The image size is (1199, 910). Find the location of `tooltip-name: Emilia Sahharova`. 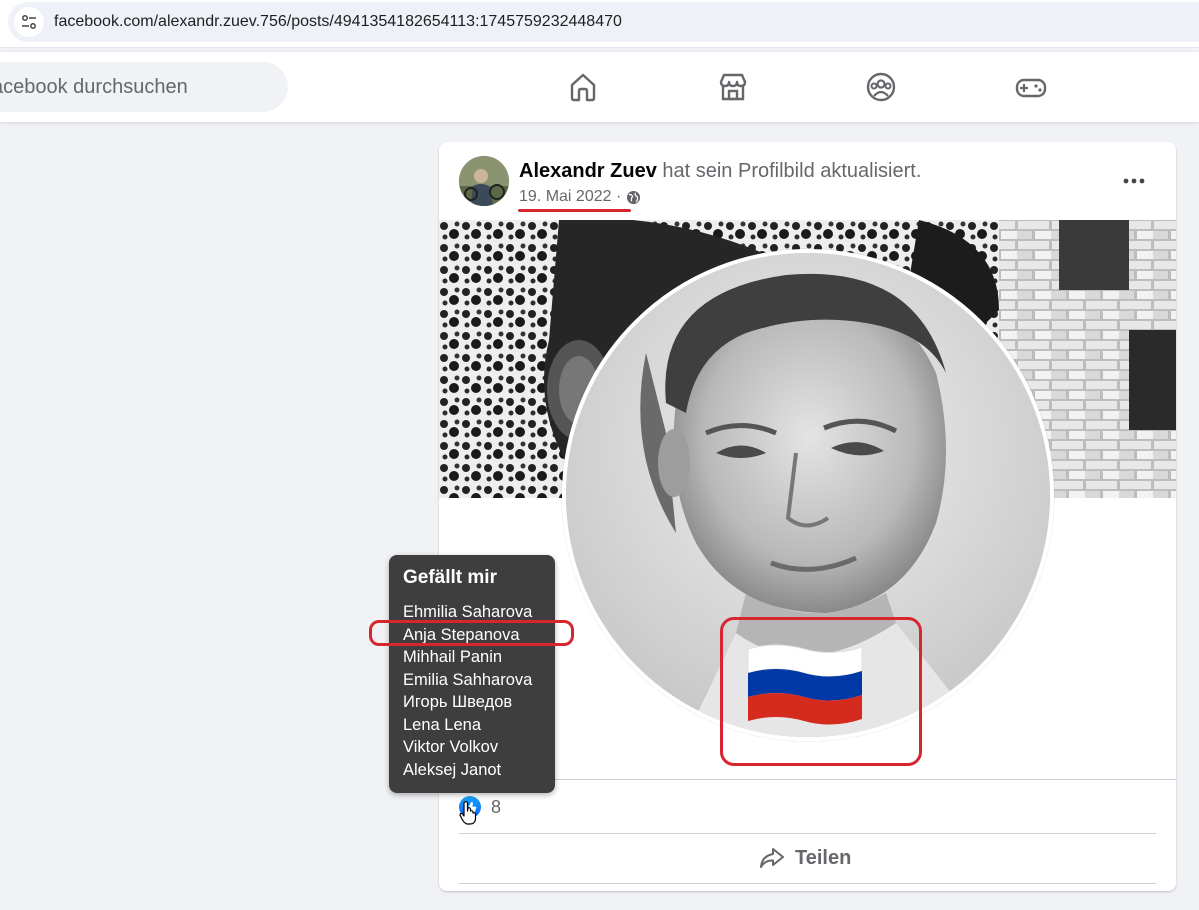

tooltip-name: Emilia Sahharova is located at coordinates (468, 679).